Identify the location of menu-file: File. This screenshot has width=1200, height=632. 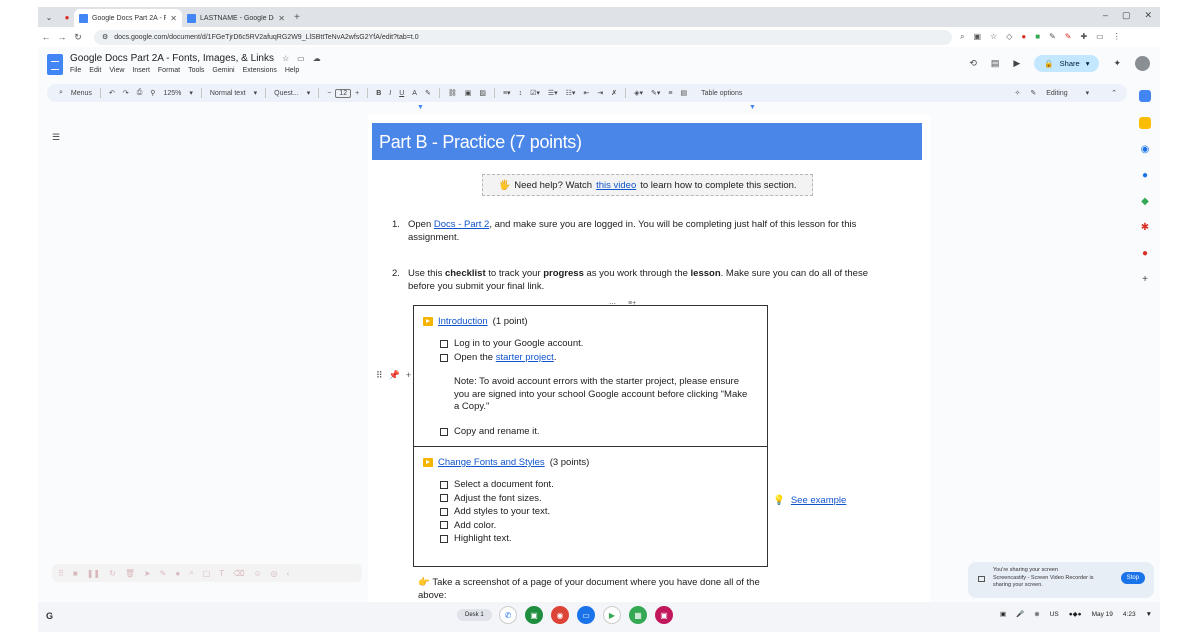
(75, 70).